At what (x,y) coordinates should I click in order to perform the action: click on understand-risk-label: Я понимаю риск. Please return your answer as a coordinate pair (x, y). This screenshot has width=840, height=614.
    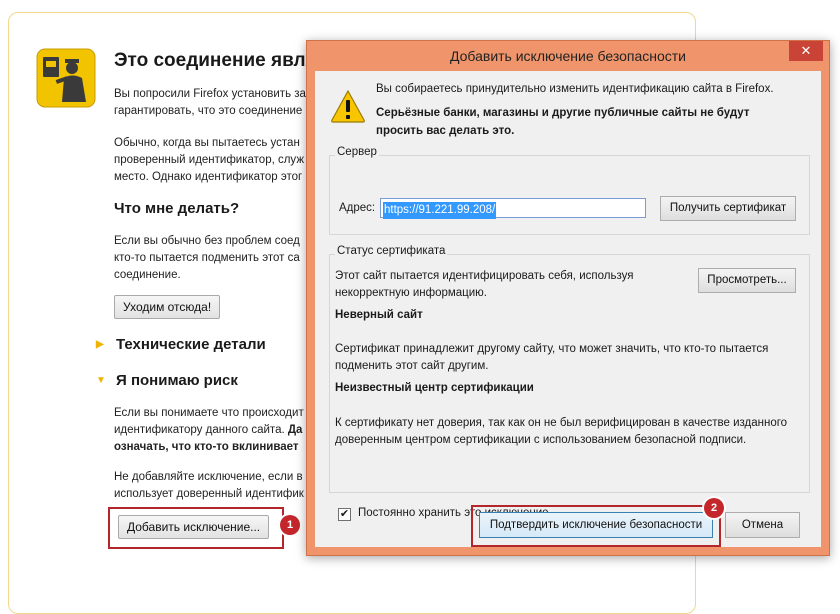
    Looking at the image, I should click on (177, 380).